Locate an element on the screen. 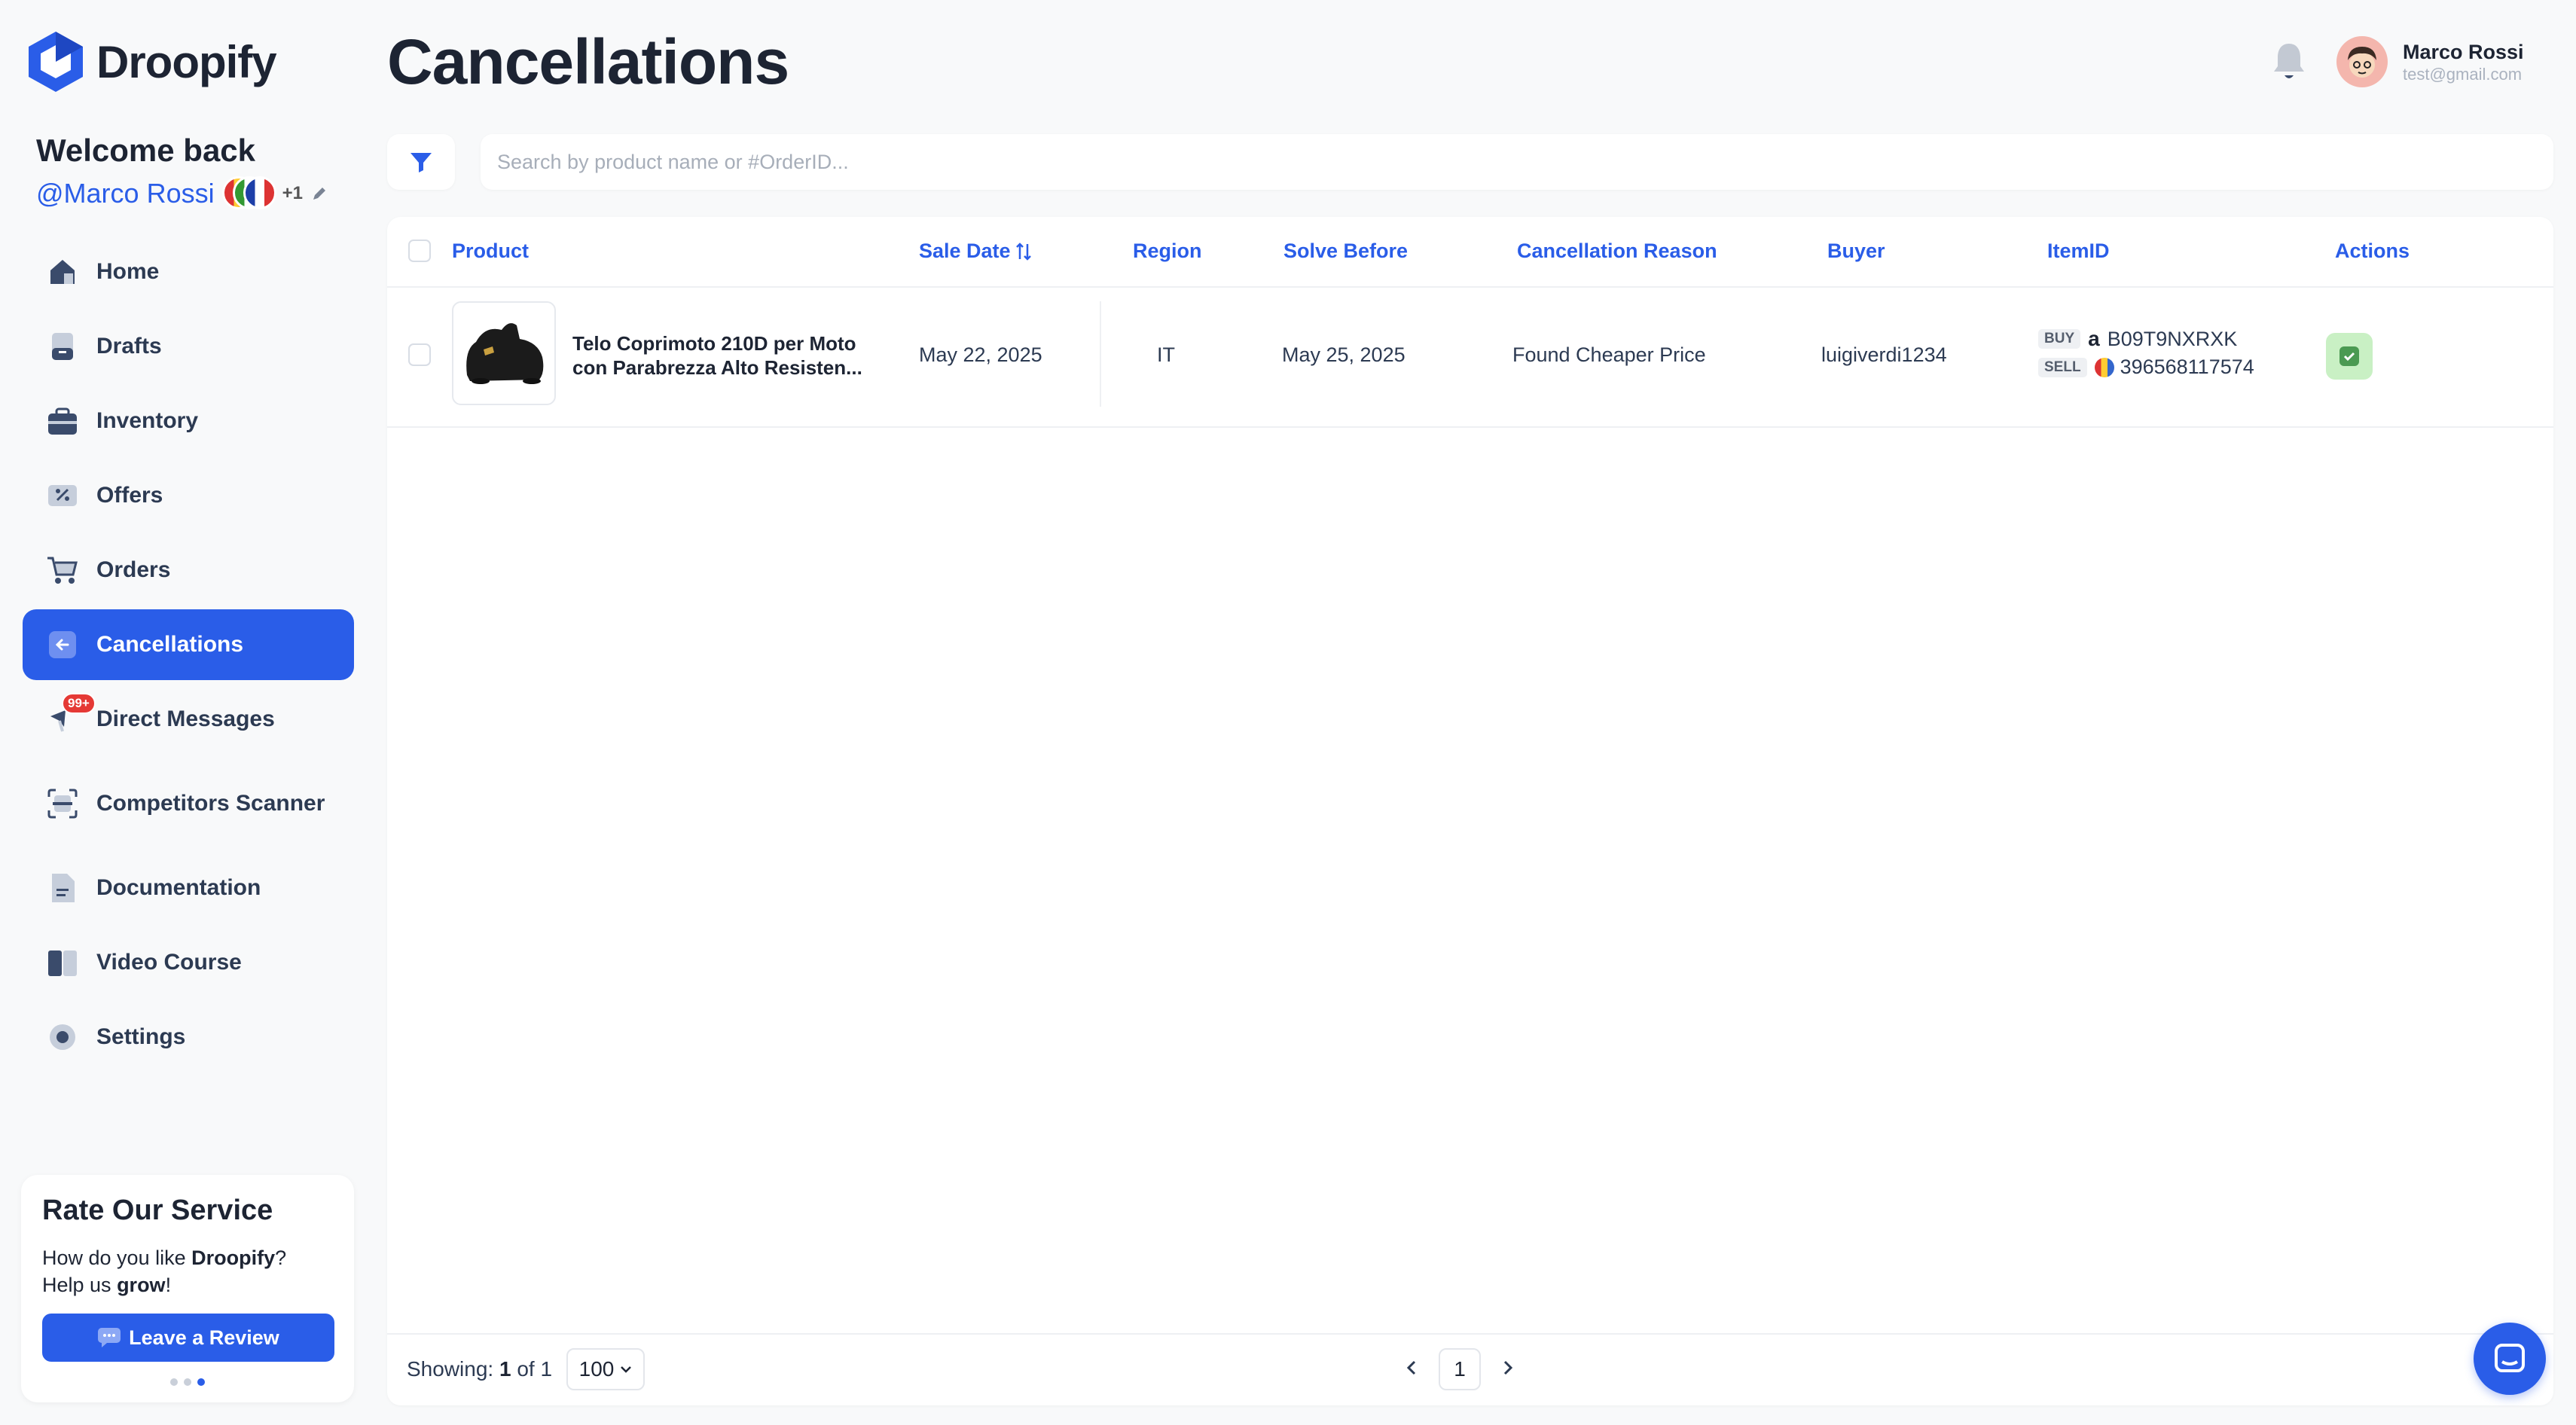  messages-icon: 99+ is located at coordinates (70, 715).